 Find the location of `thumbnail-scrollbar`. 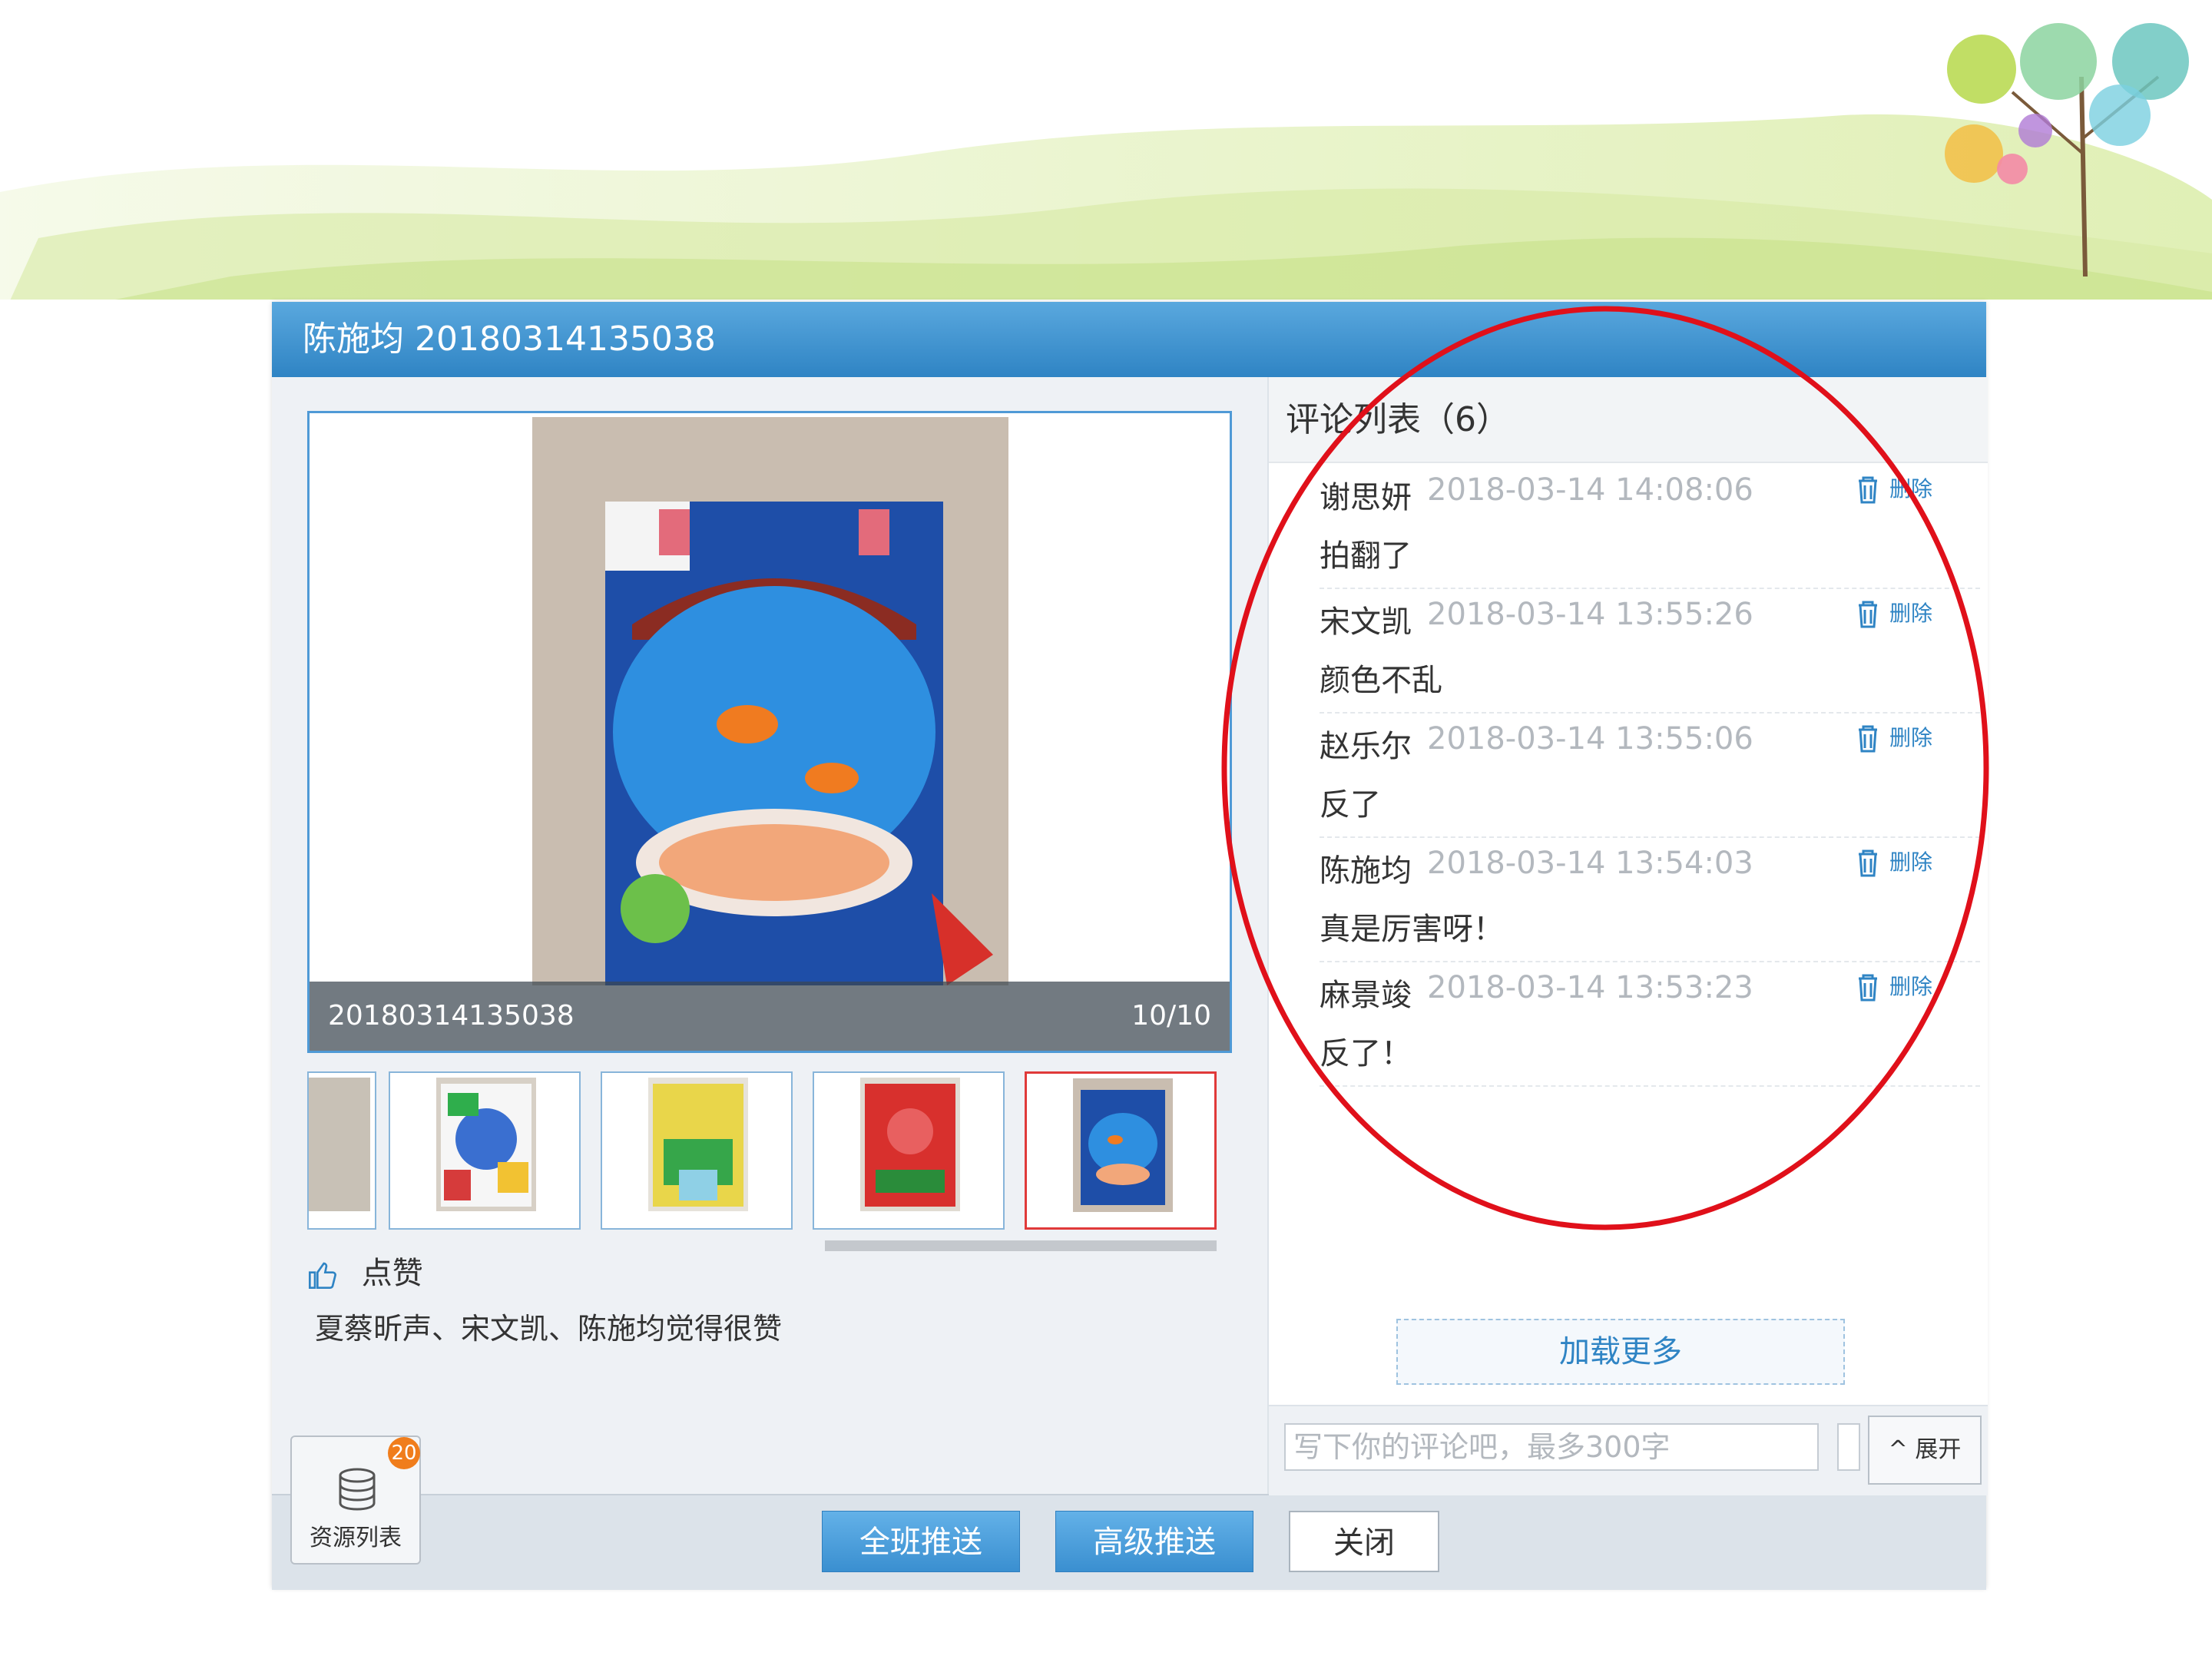

thumbnail-scrollbar is located at coordinates (1021, 1245).